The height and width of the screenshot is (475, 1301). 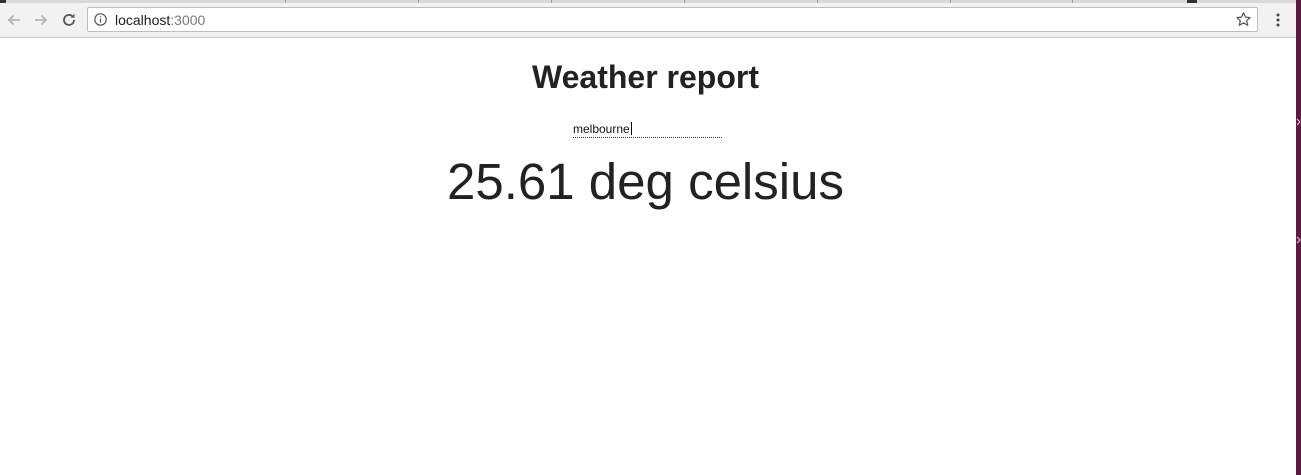 I want to click on address-bar: localhost:3000, so click(x=672, y=19).